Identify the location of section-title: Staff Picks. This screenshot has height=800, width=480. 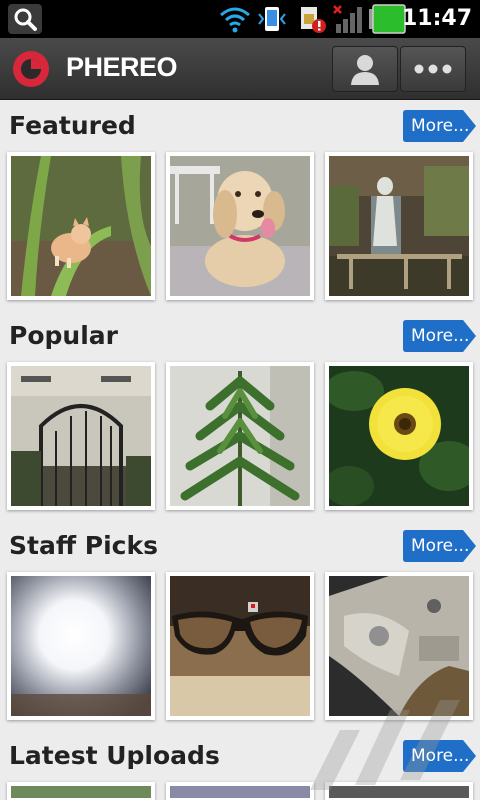
(83, 545).